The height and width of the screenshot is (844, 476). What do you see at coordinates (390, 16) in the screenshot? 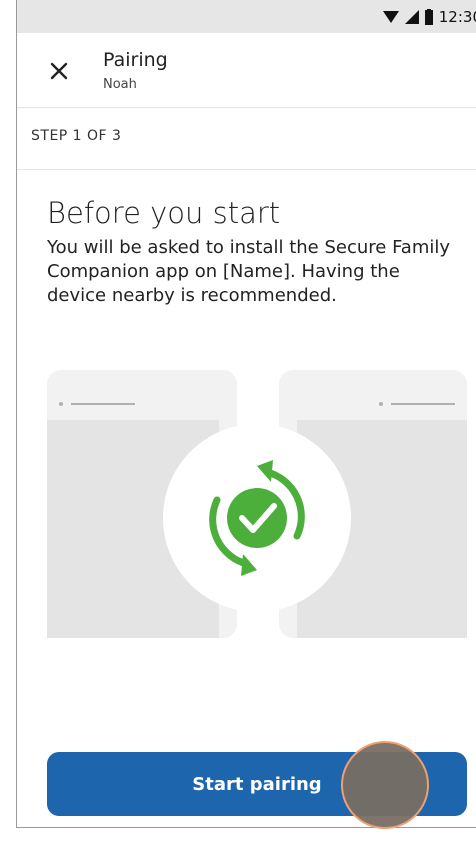
I see `wifi-icon` at bounding box center [390, 16].